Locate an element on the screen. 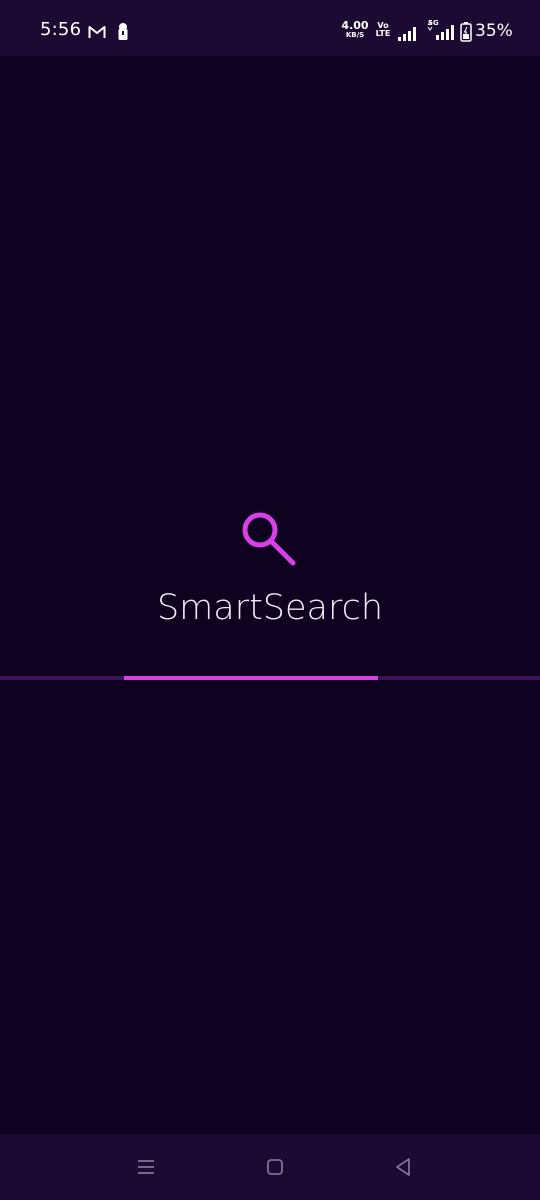 The height and width of the screenshot is (1200, 540). network-speed: 4.00 KB/S is located at coordinates (355, 29).